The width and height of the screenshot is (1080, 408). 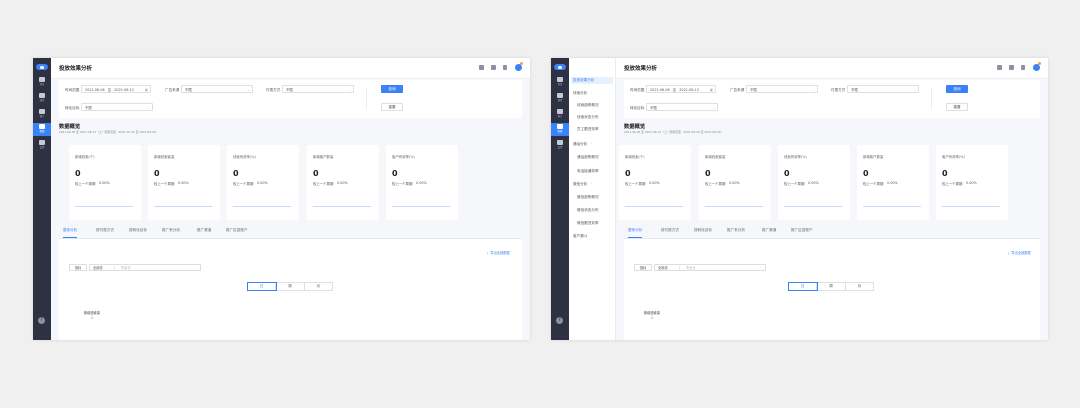 I want to click on chevron-down-icon: ⌄, so click(x=148, y=108).